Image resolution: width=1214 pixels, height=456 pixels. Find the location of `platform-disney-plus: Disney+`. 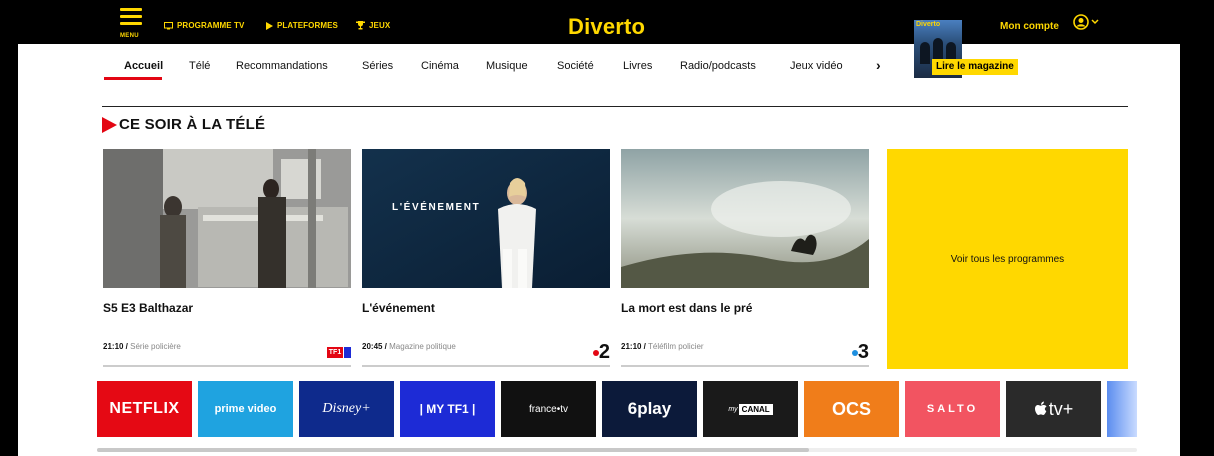

platform-disney-plus: Disney+ is located at coordinates (346, 409).